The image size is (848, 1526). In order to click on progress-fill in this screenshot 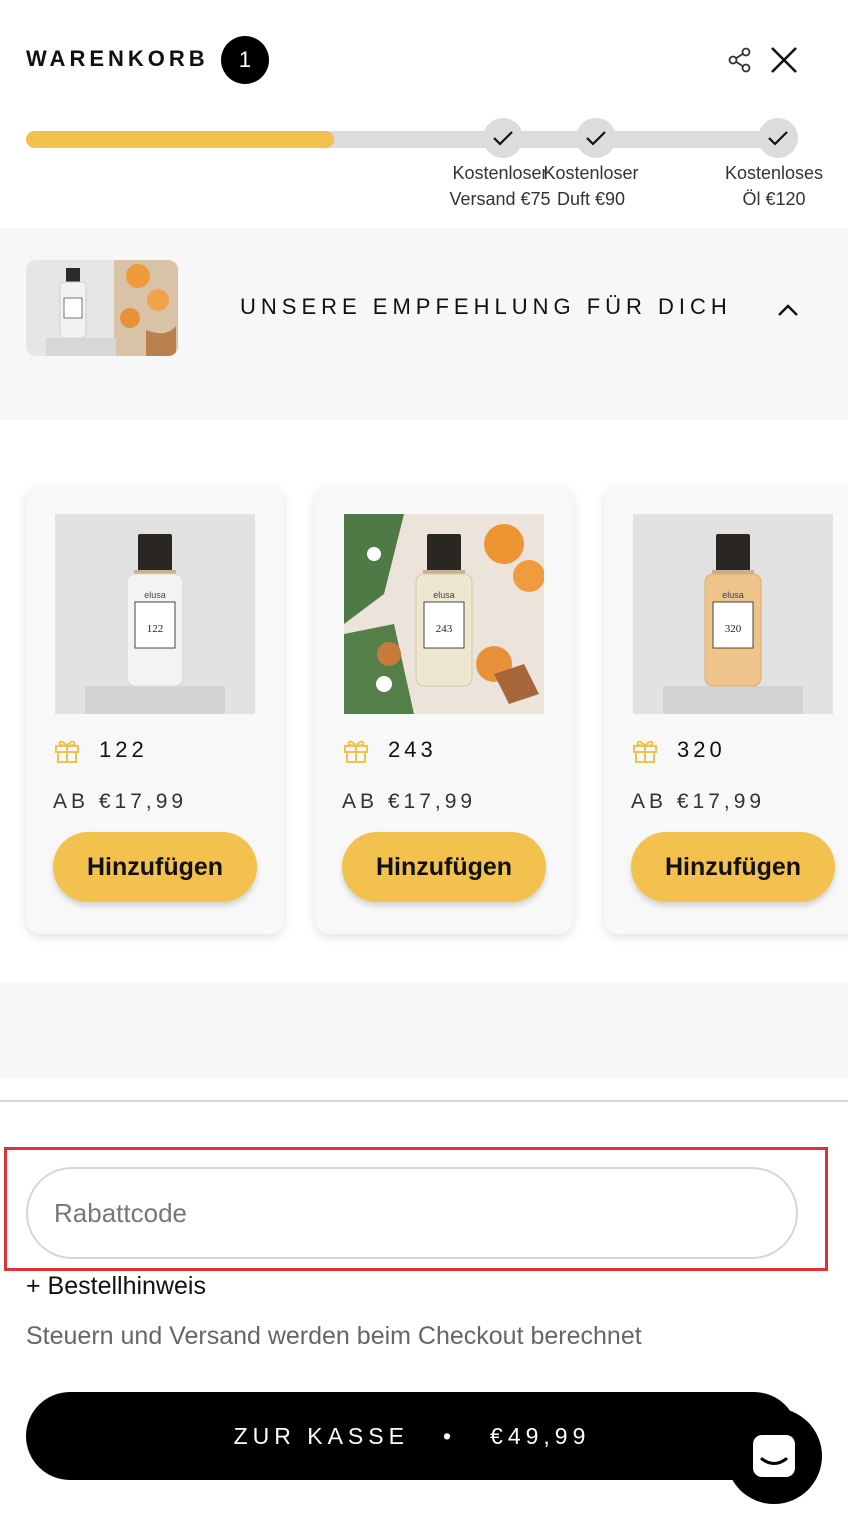, I will do `click(180, 139)`.